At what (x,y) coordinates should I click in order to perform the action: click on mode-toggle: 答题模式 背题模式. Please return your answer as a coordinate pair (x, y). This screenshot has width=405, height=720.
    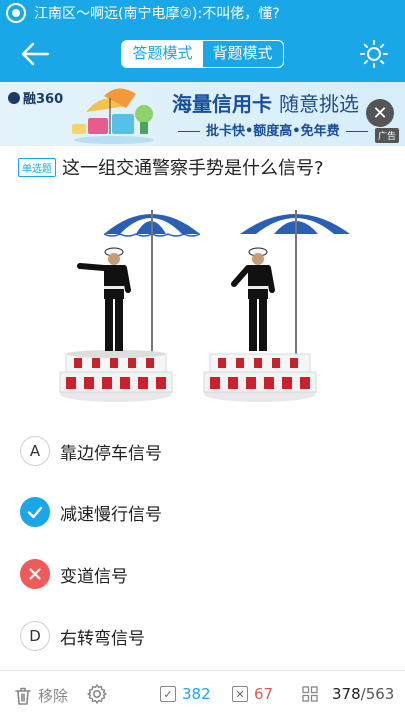
    Looking at the image, I should click on (202, 54).